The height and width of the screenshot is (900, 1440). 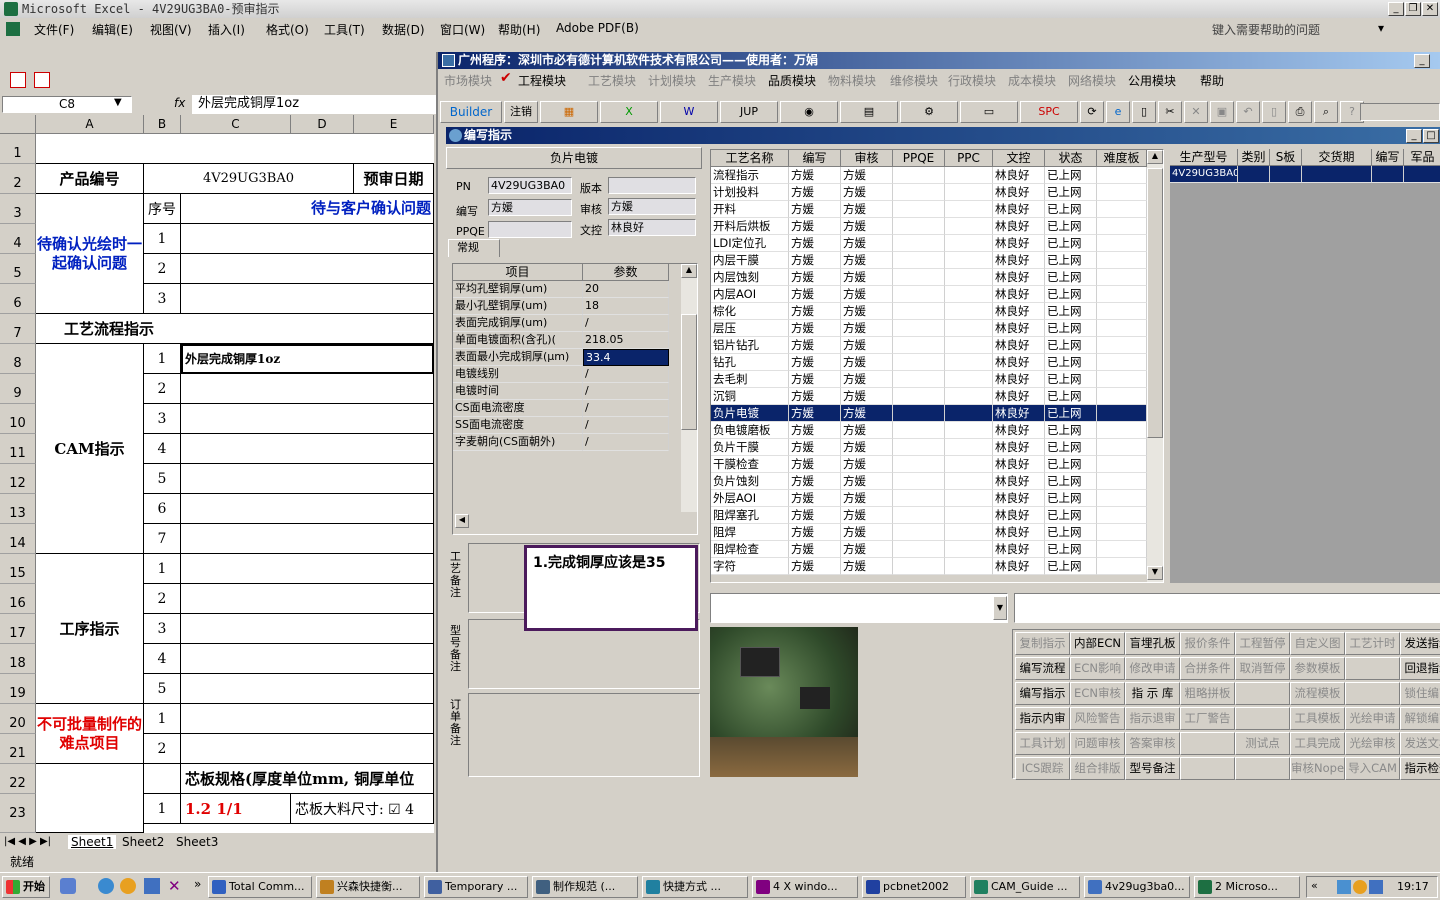 I want to click on scroll-up-icon: ▲, so click(x=1155, y=157).